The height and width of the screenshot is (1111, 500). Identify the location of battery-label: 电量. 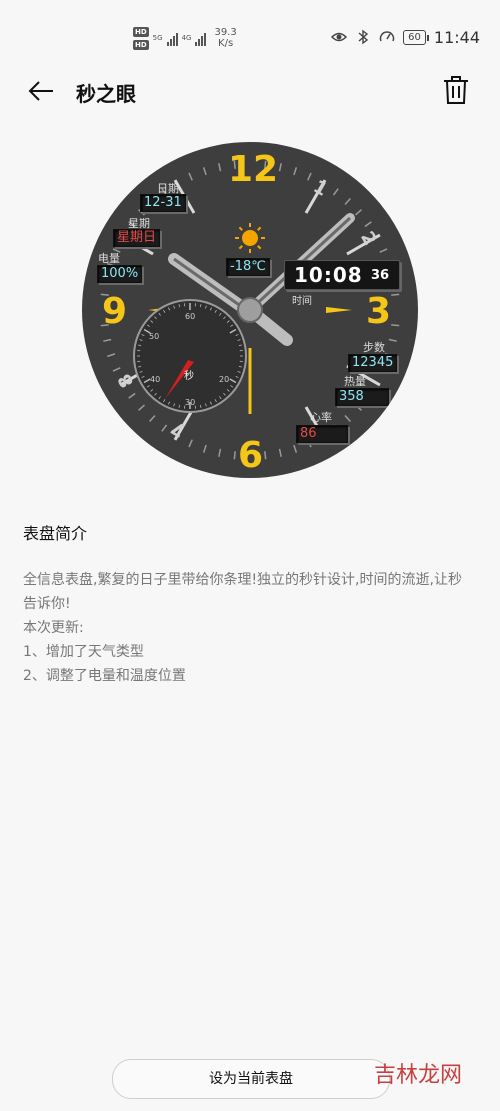
(109, 258).